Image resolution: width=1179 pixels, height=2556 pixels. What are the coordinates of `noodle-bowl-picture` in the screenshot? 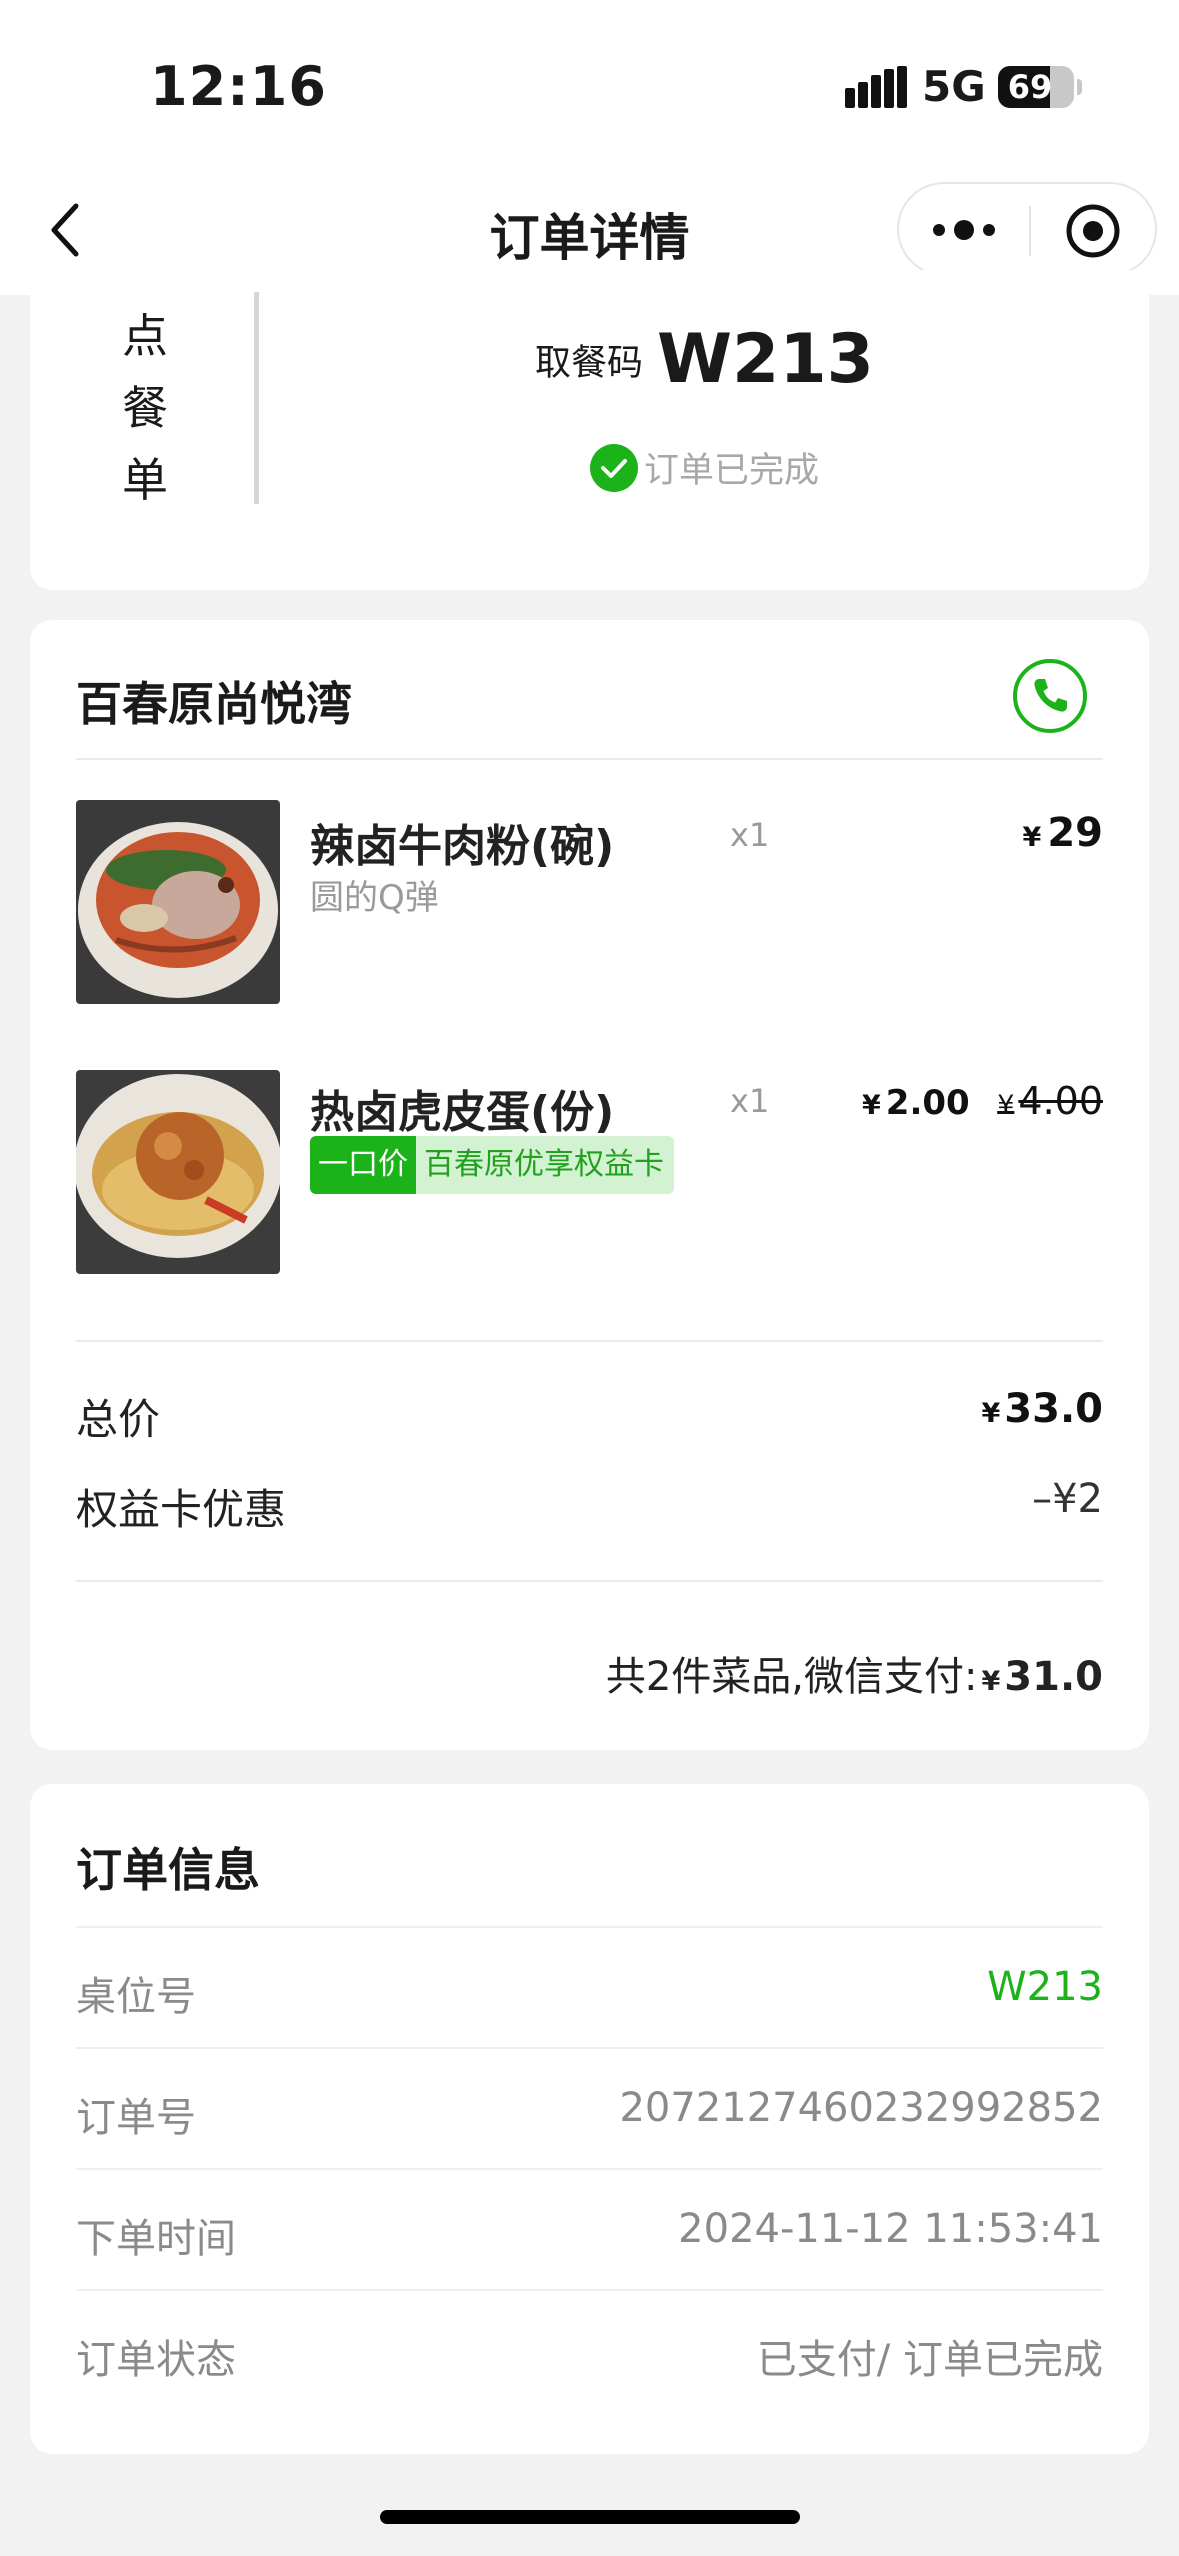 It's located at (178, 902).